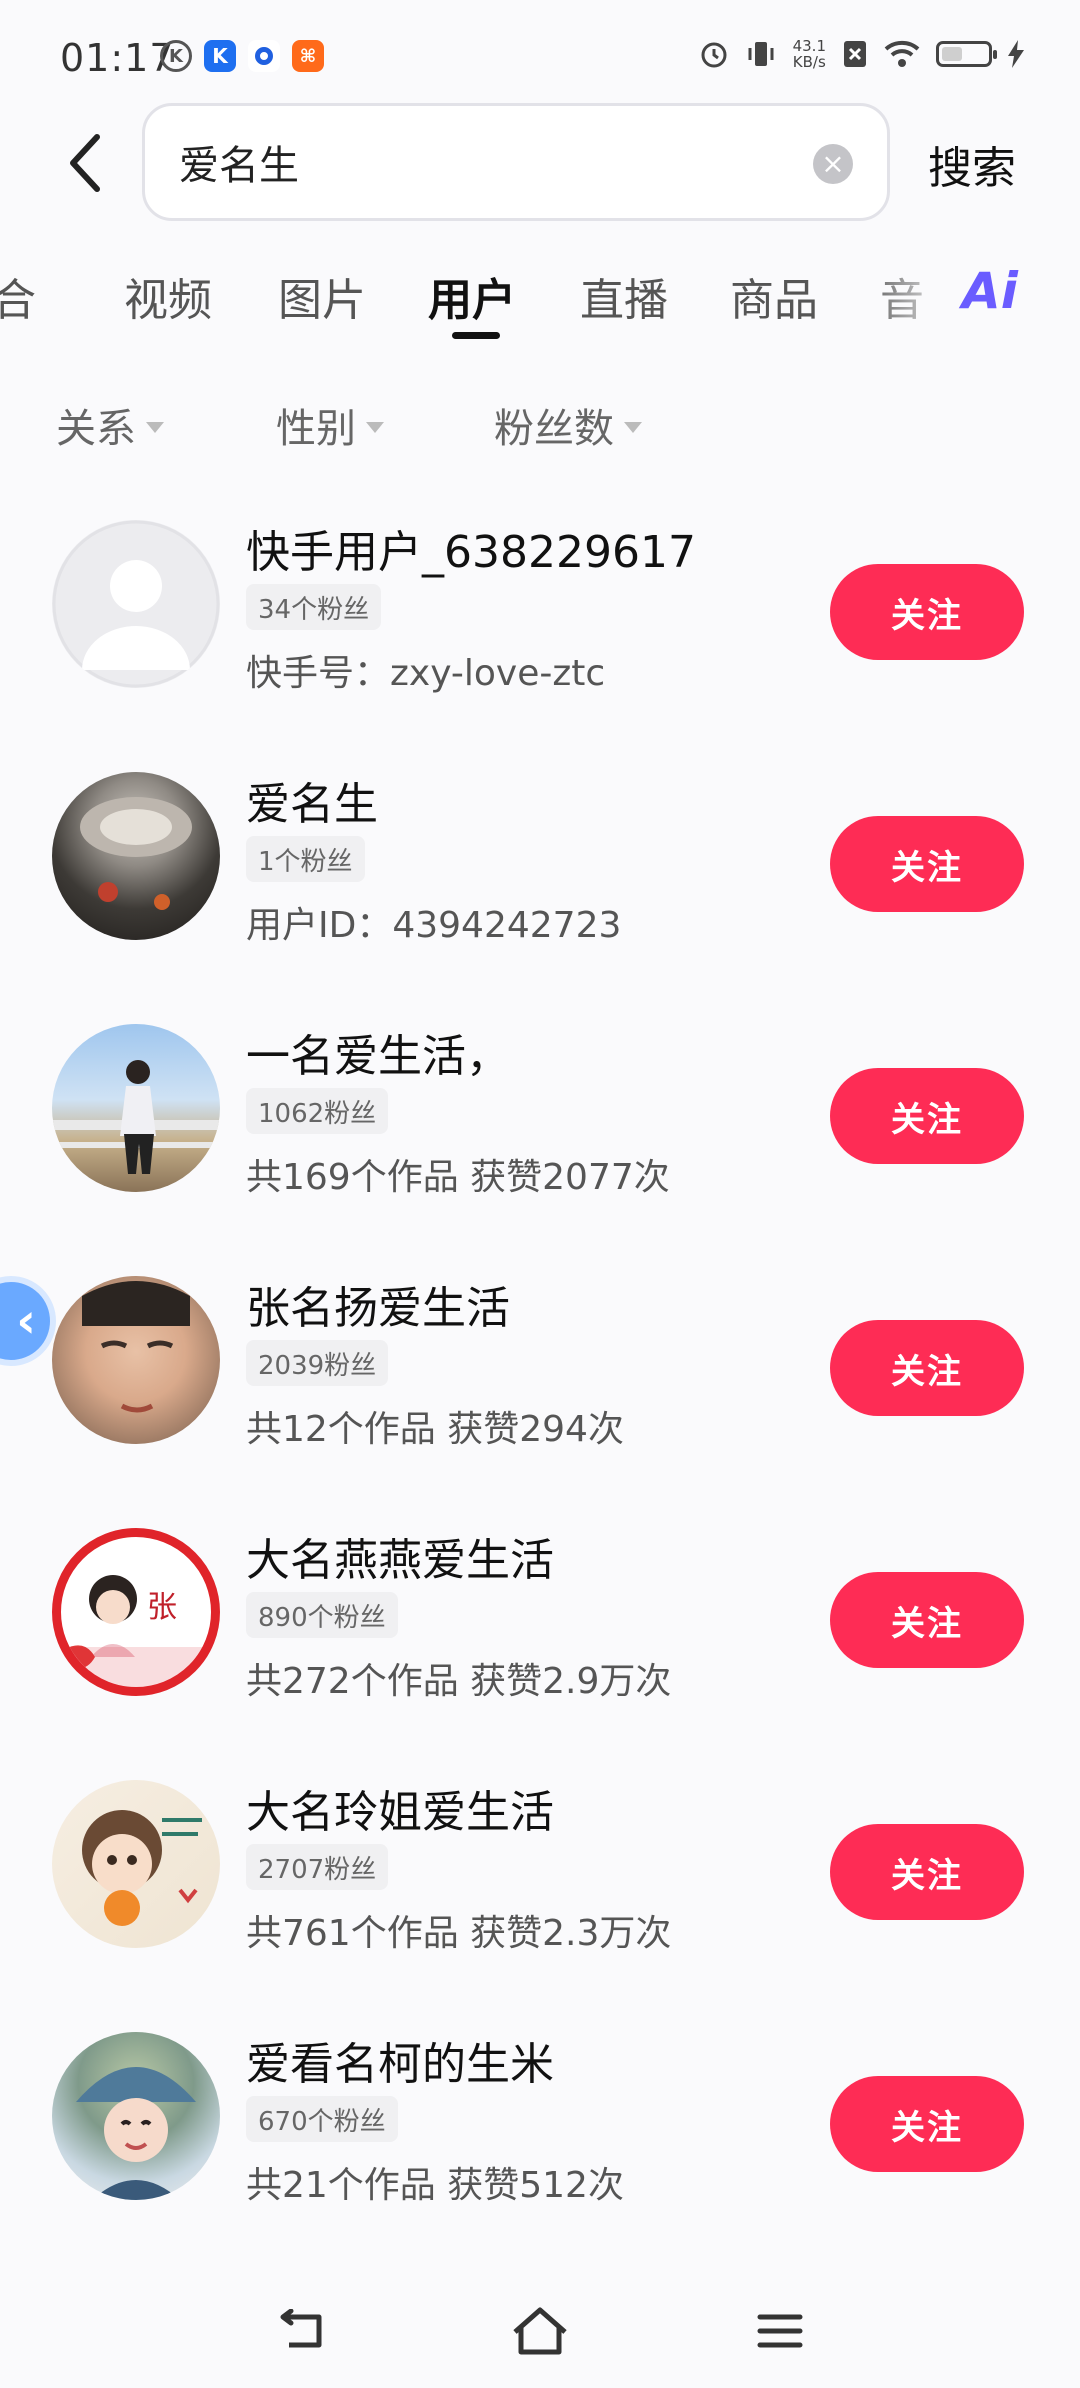 This screenshot has height=2388, width=1080. What do you see at coordinates (855, 54) in the screenshot?
I see `no-sim-icon` at bounding box center [855, 54].